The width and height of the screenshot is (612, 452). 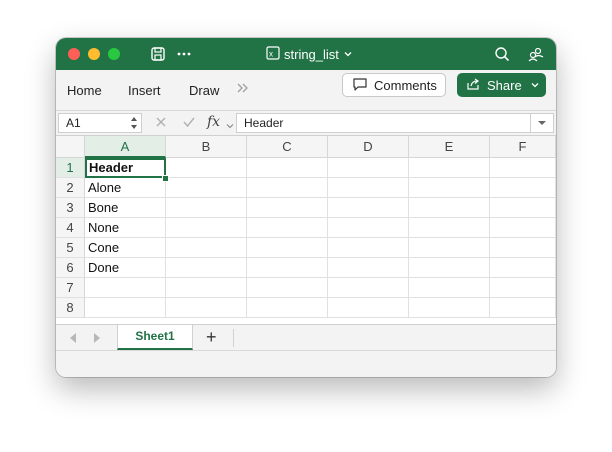 I want to click on confirm-check-icon, so click(x=189, y=124).